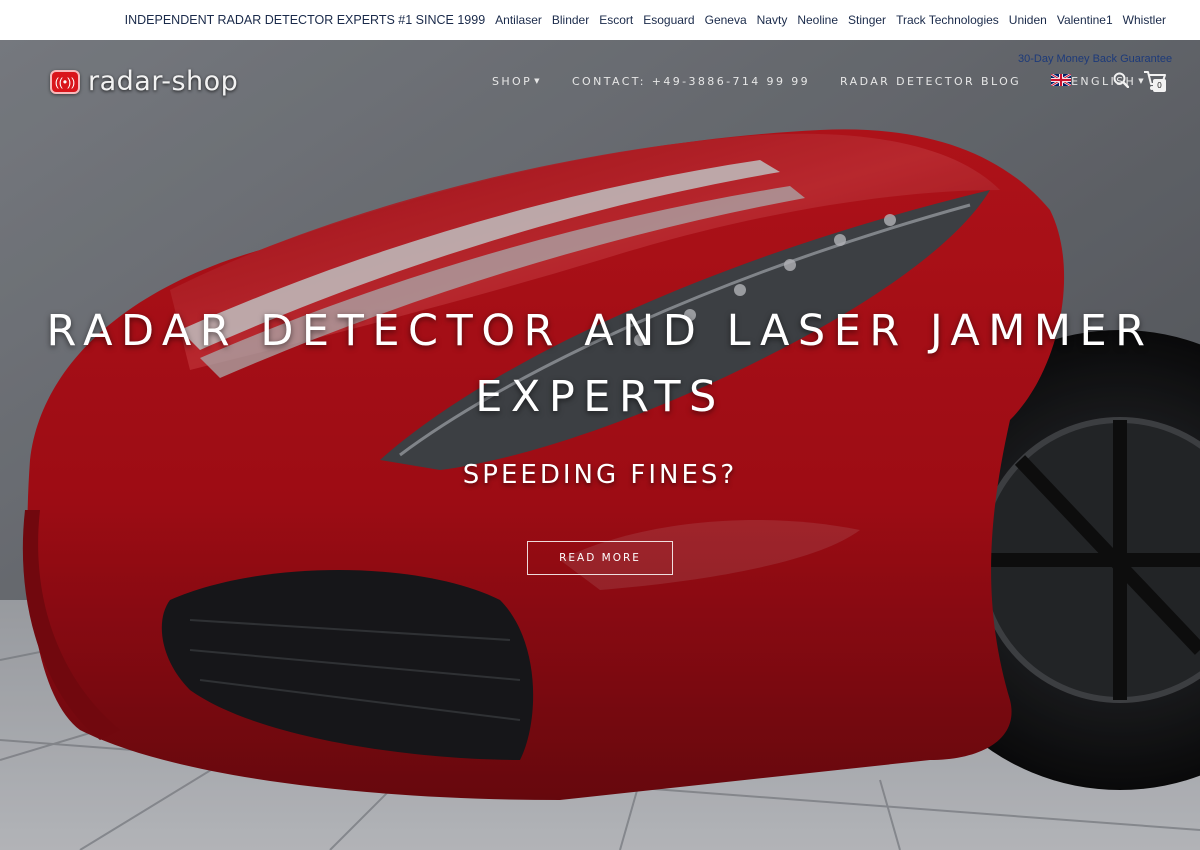 This screenshot has height=850, width=1200. What do you see at coordinates (1028, 20) in the screenshot?
I see `brand-link-uniden: Uniden` at bounding box center [1028, 20].